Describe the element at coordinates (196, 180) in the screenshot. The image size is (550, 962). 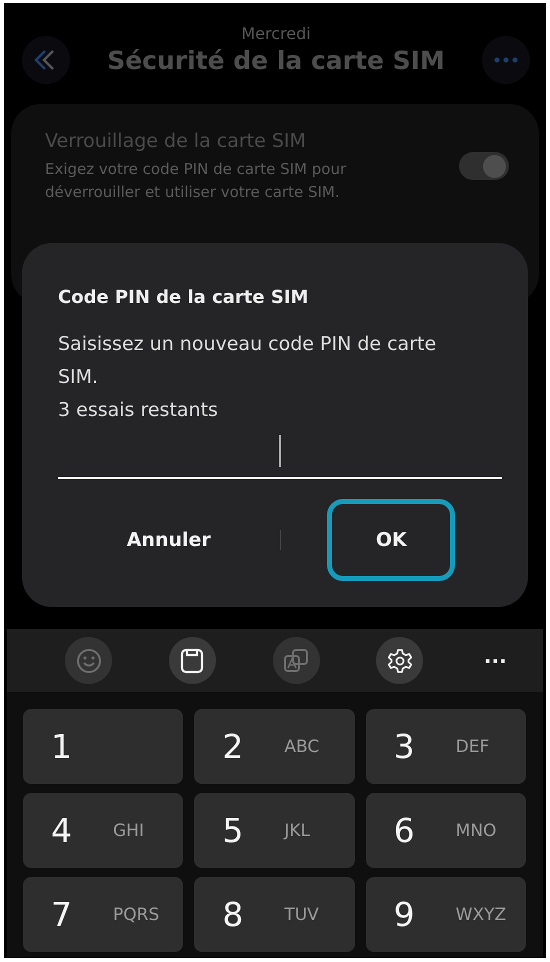
I see `setting-description: Exigez votre code PIN de carte SIM pour déverrouiller et utiliser votre carte SIM.` at that location.